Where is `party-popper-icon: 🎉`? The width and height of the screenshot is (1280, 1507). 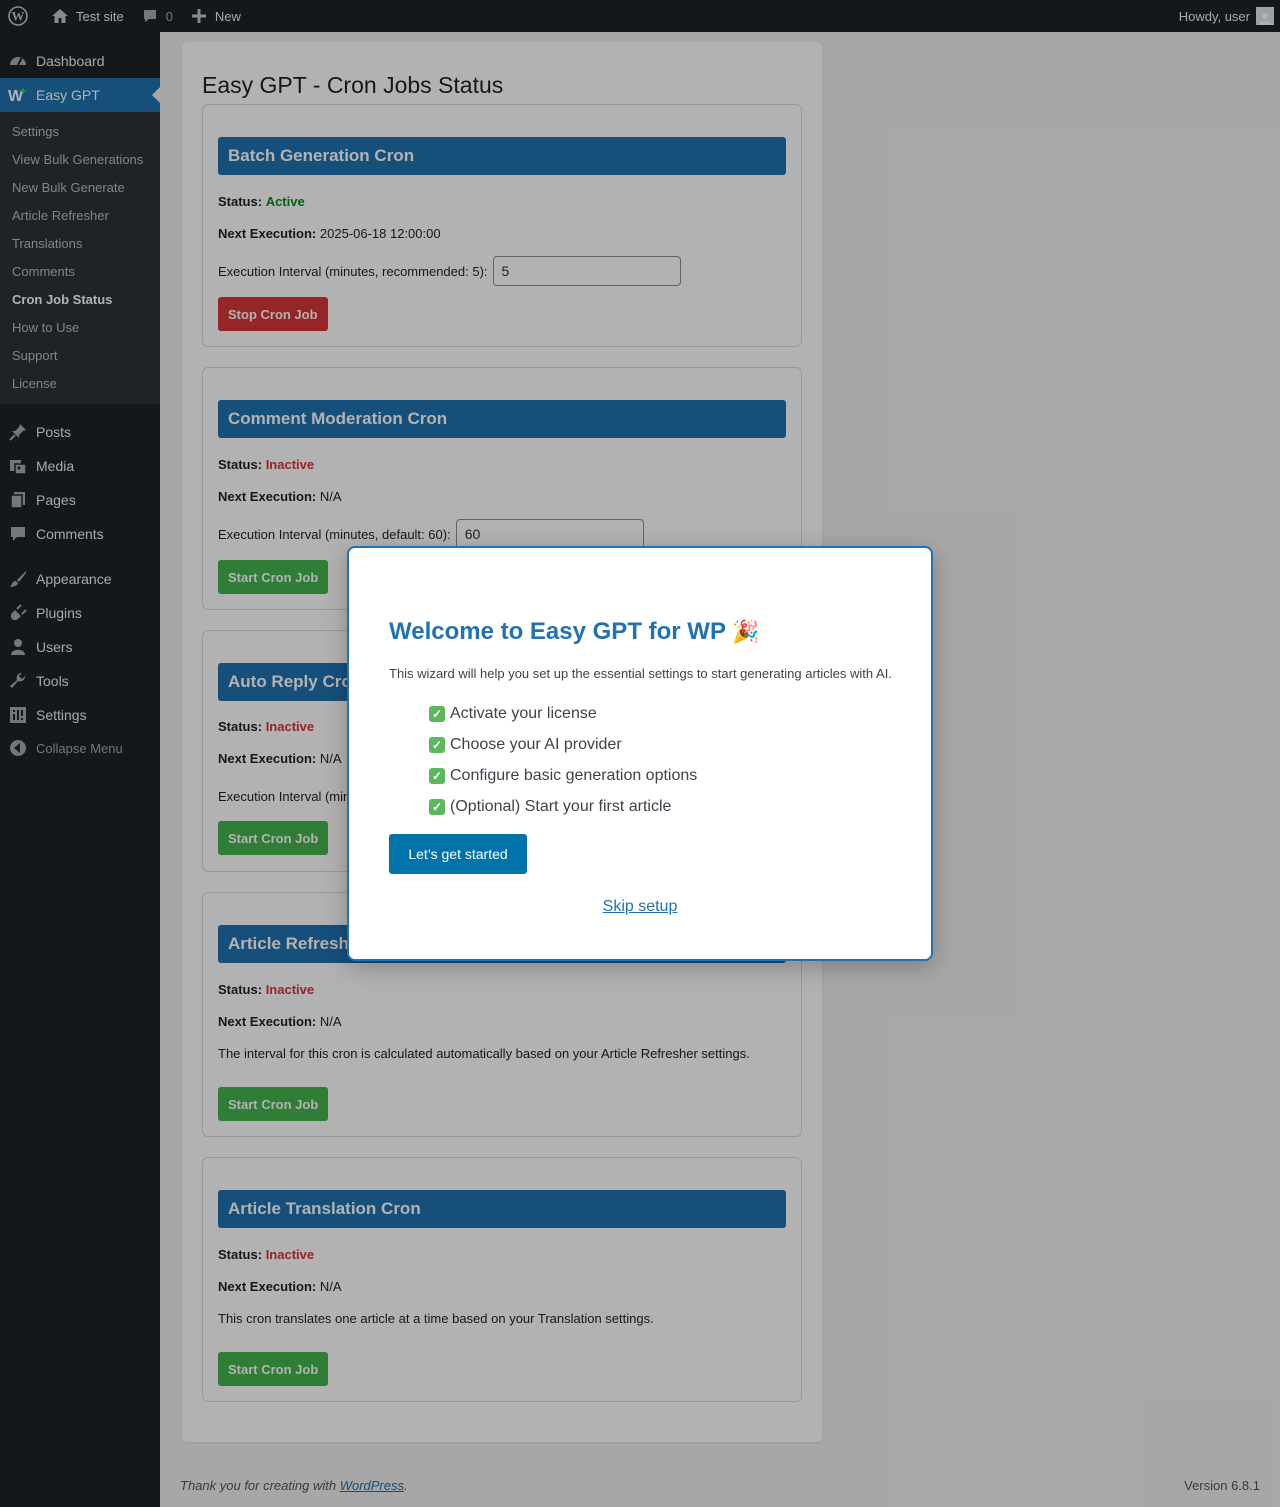 party-popper-icon: 🎉 is located at coordinates (745, 631).